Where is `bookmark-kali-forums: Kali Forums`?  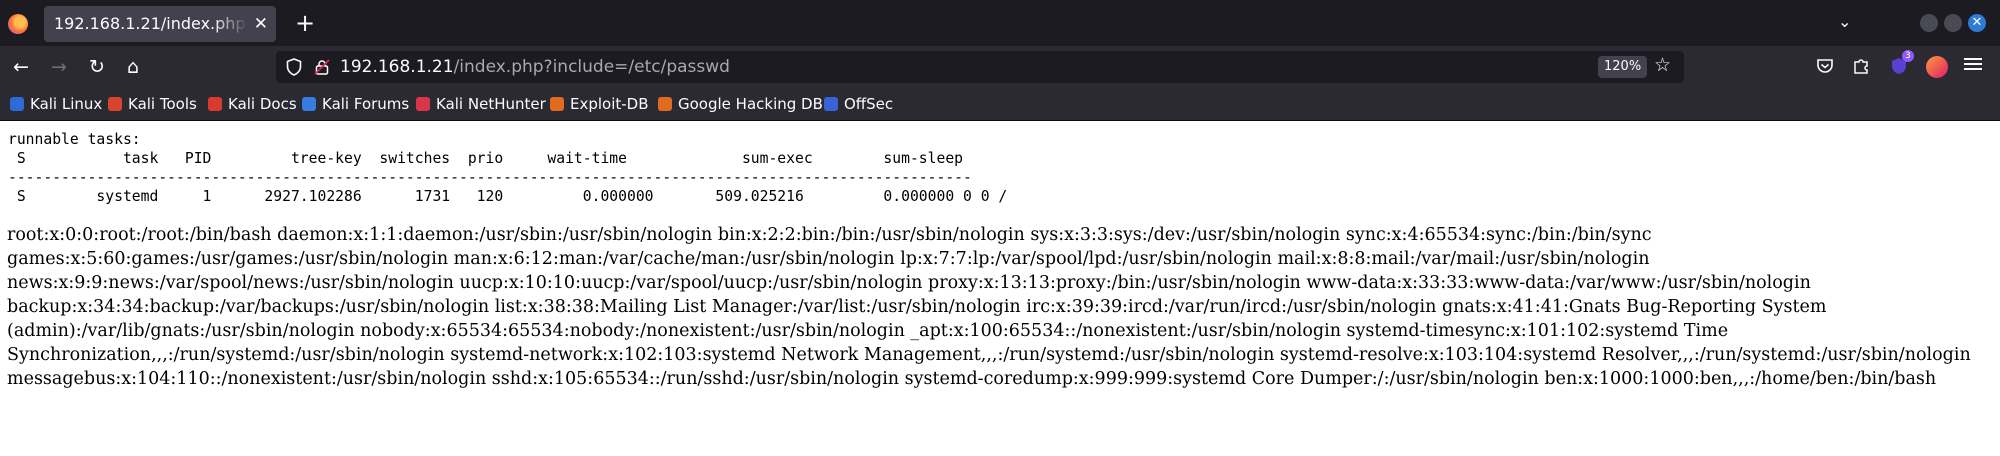
bookmark-kali-forums: Kali Forums is located at coordinates (355, 104).